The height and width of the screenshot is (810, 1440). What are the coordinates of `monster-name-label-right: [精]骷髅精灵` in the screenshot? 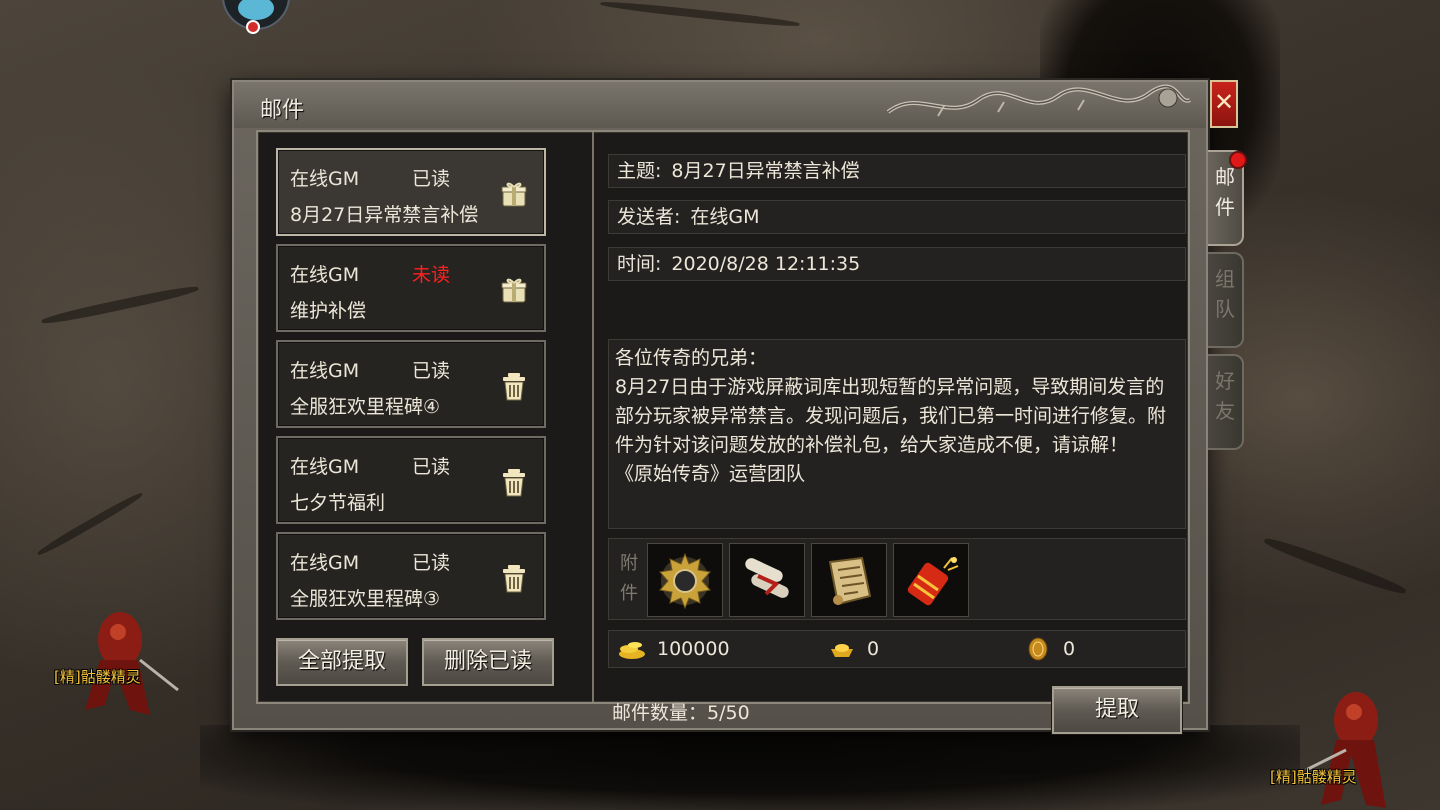 It's located at (1313, 777).